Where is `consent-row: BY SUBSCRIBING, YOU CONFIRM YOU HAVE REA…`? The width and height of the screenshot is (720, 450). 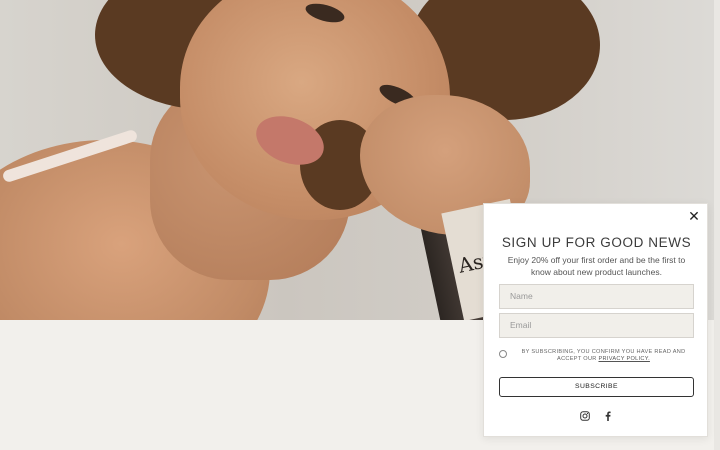
consent-row: BY SUBSCRIBING, YOU CONFIRM YOU HAVE REA… is located at coordinates (596, 359).